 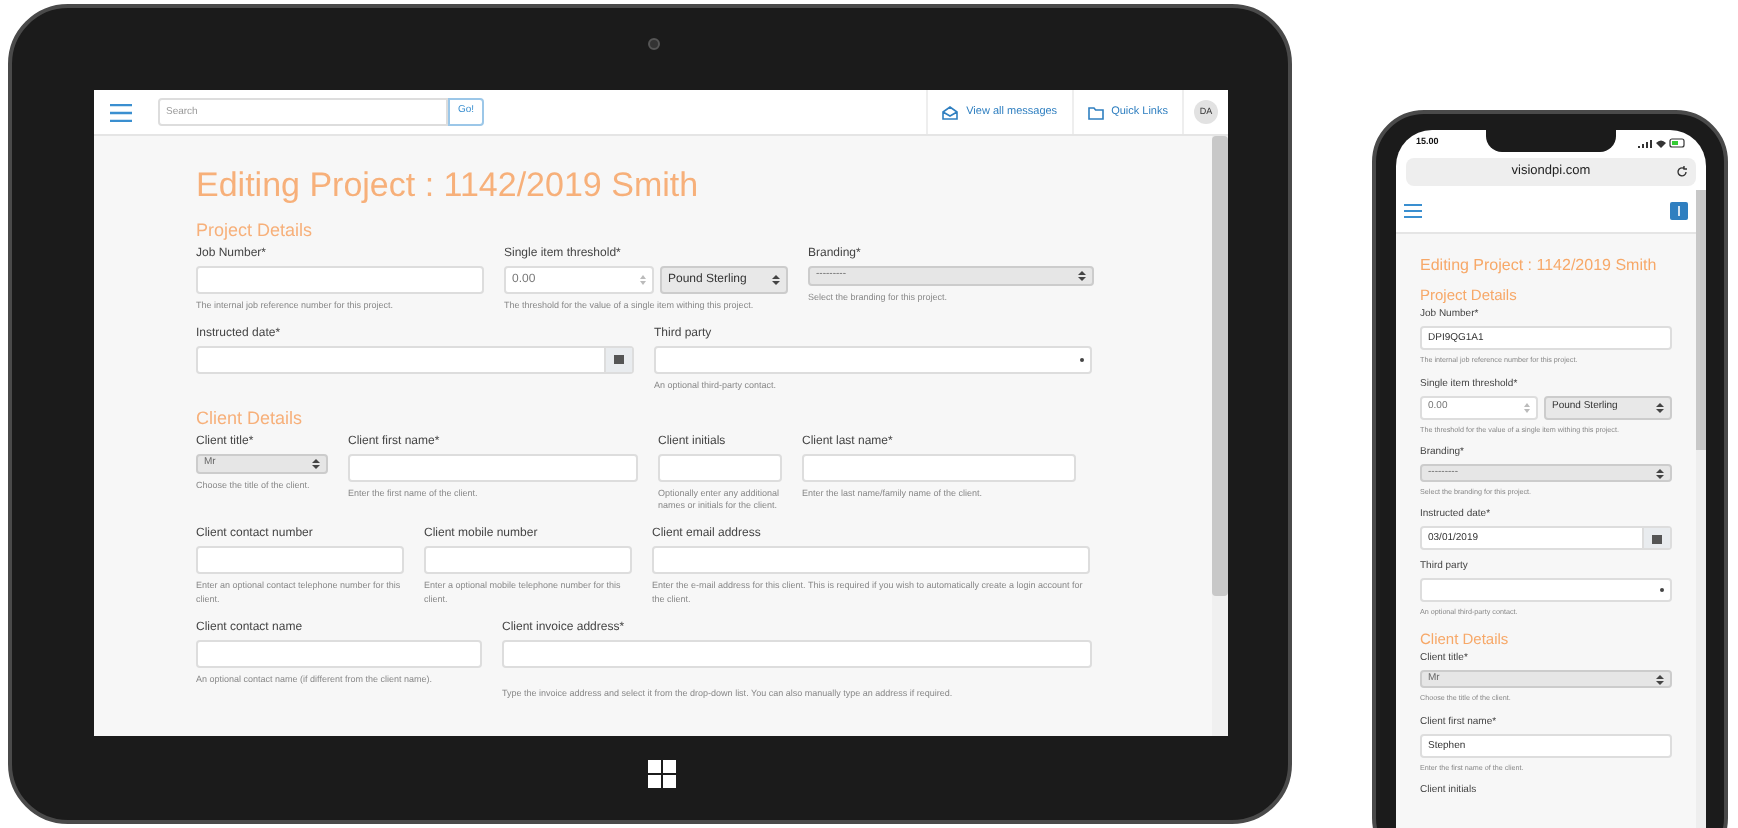 I want to click on folder-icon, so click(x=1095, y=112).